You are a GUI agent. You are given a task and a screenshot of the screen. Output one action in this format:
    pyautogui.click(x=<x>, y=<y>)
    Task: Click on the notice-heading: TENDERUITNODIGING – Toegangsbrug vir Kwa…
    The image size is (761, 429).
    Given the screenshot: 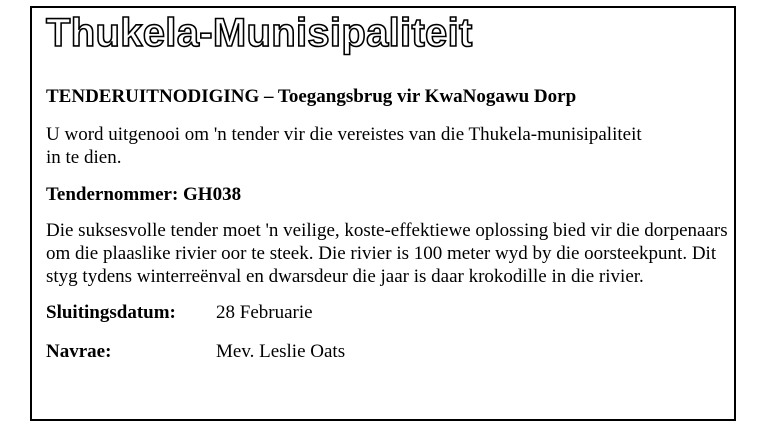 What is the action you would take?
    pyautogui.click(x=311, y=96)
    